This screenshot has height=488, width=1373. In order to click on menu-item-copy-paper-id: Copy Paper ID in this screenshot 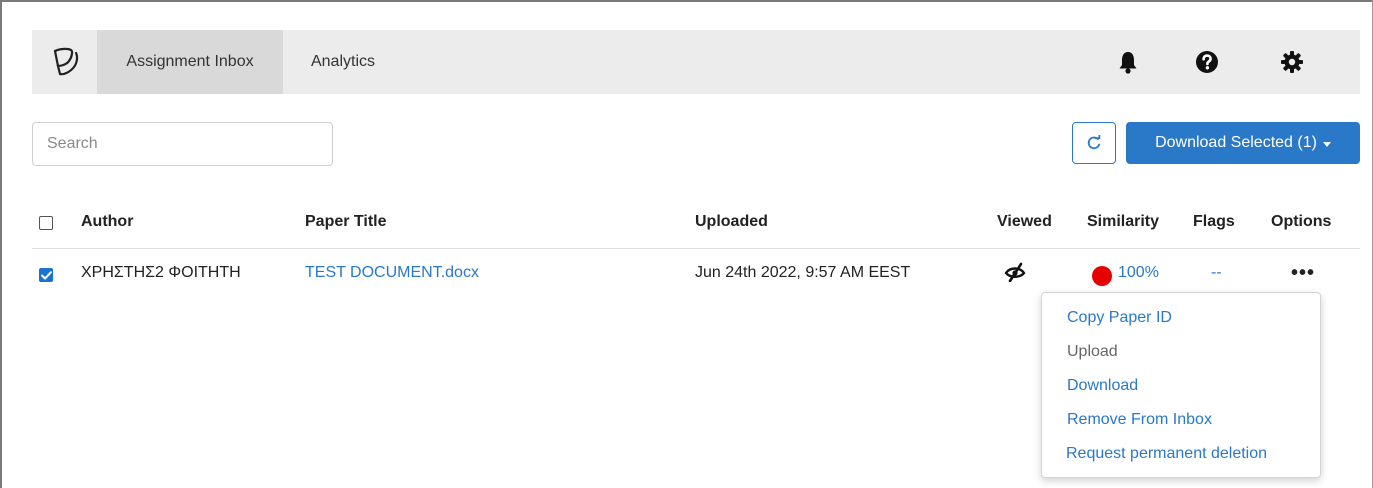, I will do `click(1119, 318)`.